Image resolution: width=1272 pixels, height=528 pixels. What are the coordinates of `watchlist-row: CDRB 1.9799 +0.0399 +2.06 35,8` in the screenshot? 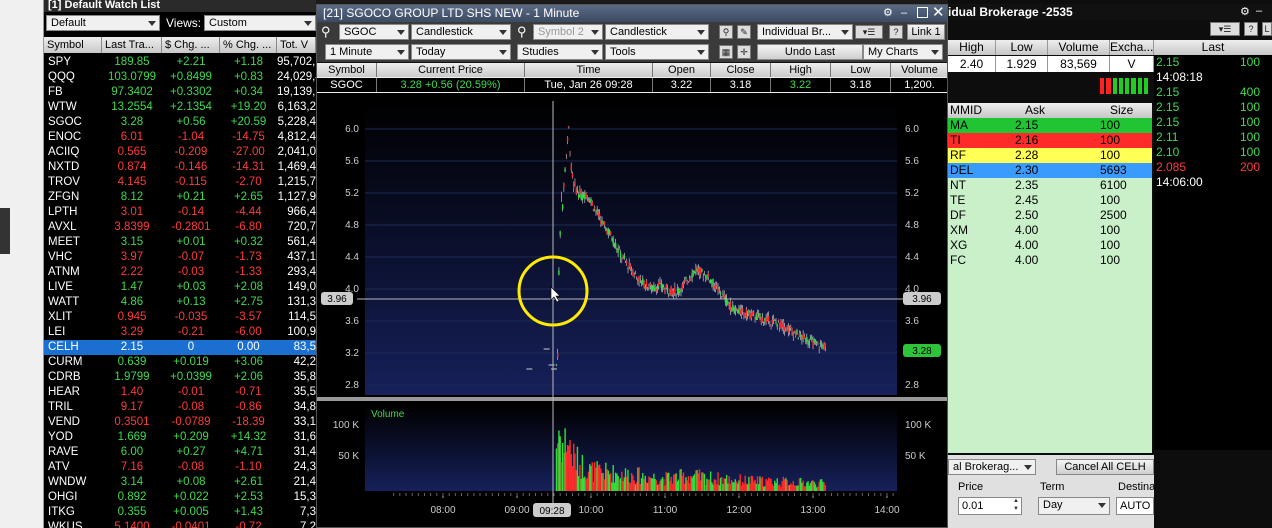 It's located at (180, 377).